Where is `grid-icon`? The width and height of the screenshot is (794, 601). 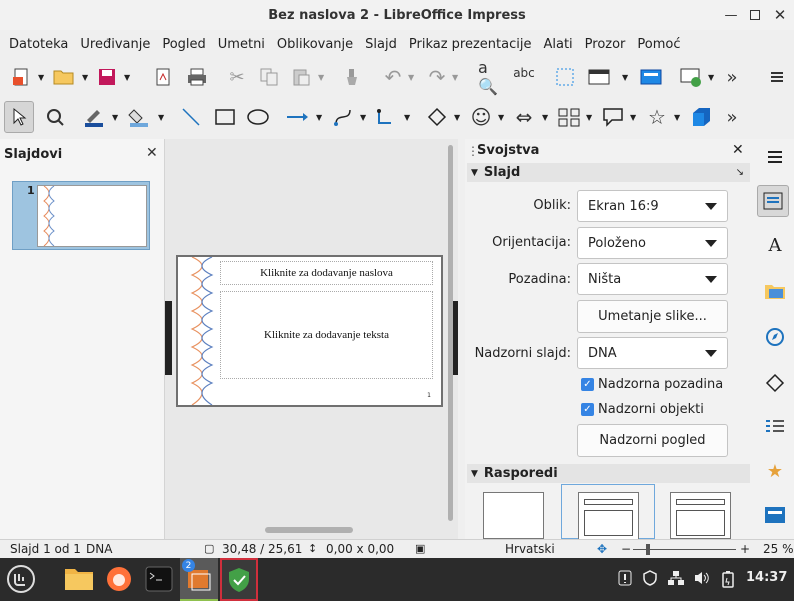
grid-icon is located at coordinates (565, 77).